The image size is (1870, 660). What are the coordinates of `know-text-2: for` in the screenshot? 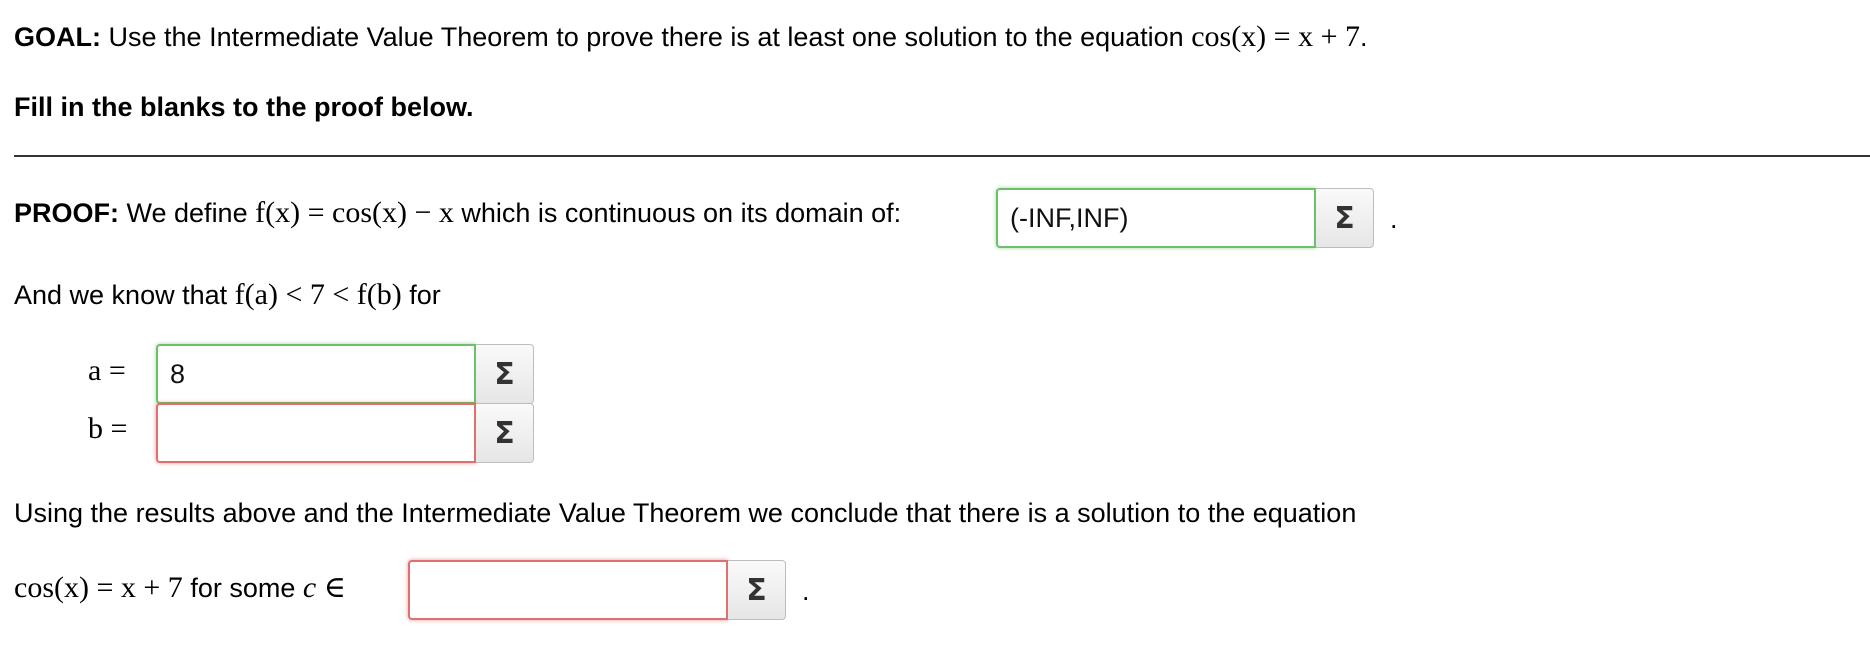 It's located at (425, 295).